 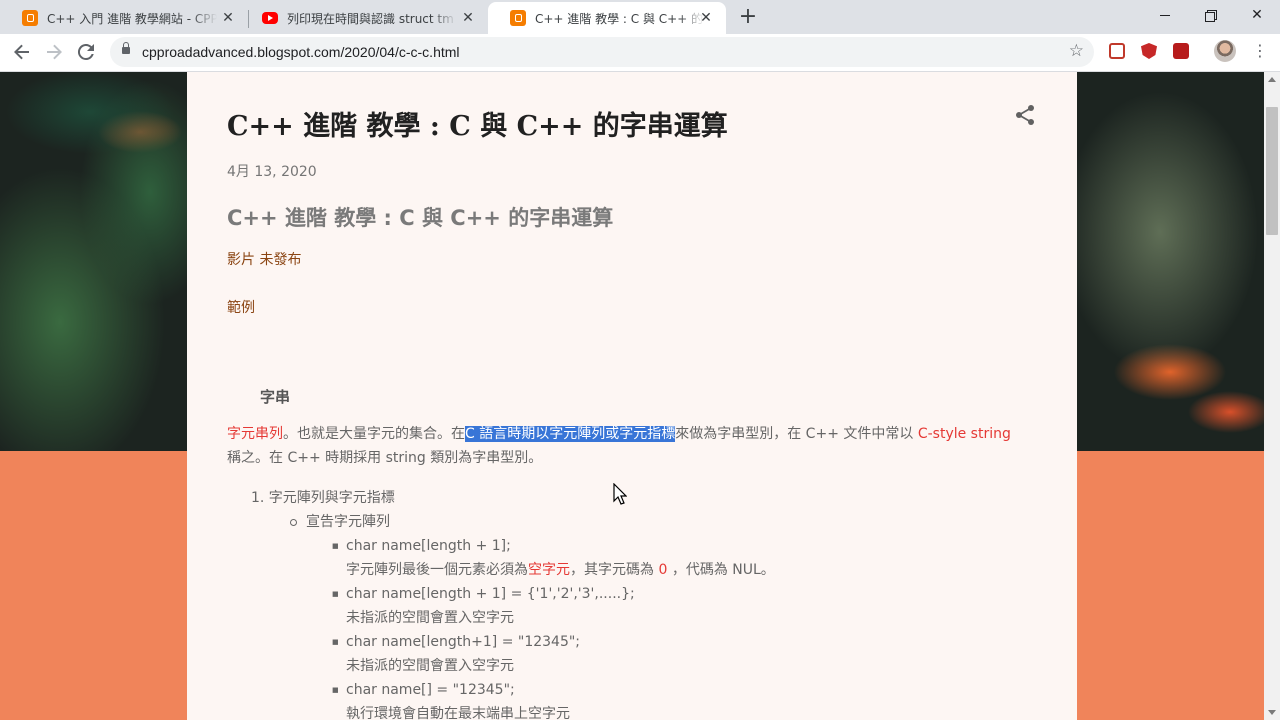 I want to click on post-subtitle: C++ 進階 教學 : C 與 C++ 的字串運算, so click(x=420, y=218).